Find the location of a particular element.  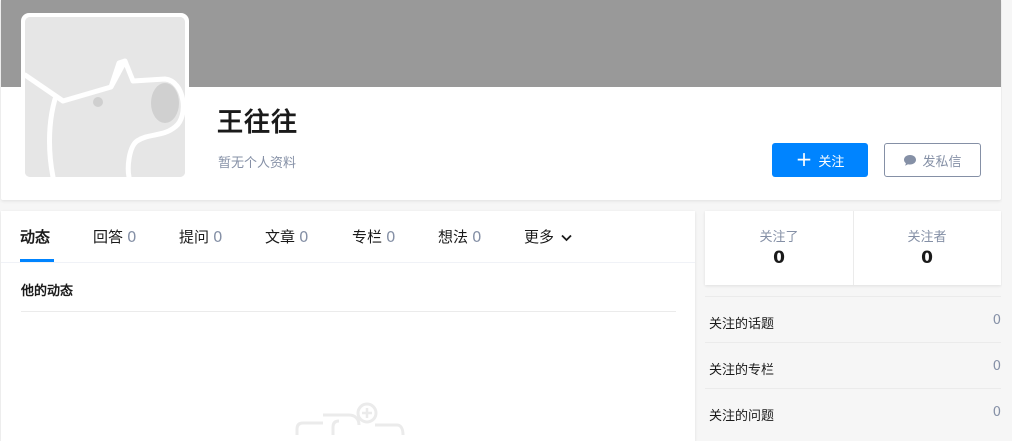

follow-button: + 关注 is located at coordinates (820, 160).